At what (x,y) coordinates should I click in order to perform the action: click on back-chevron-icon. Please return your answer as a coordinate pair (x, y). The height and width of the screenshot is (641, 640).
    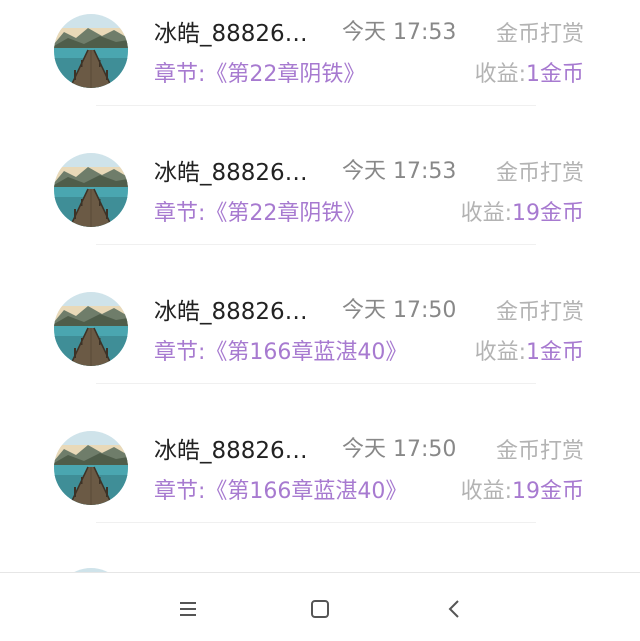
    Looking at the image, I should click on (454, 609).